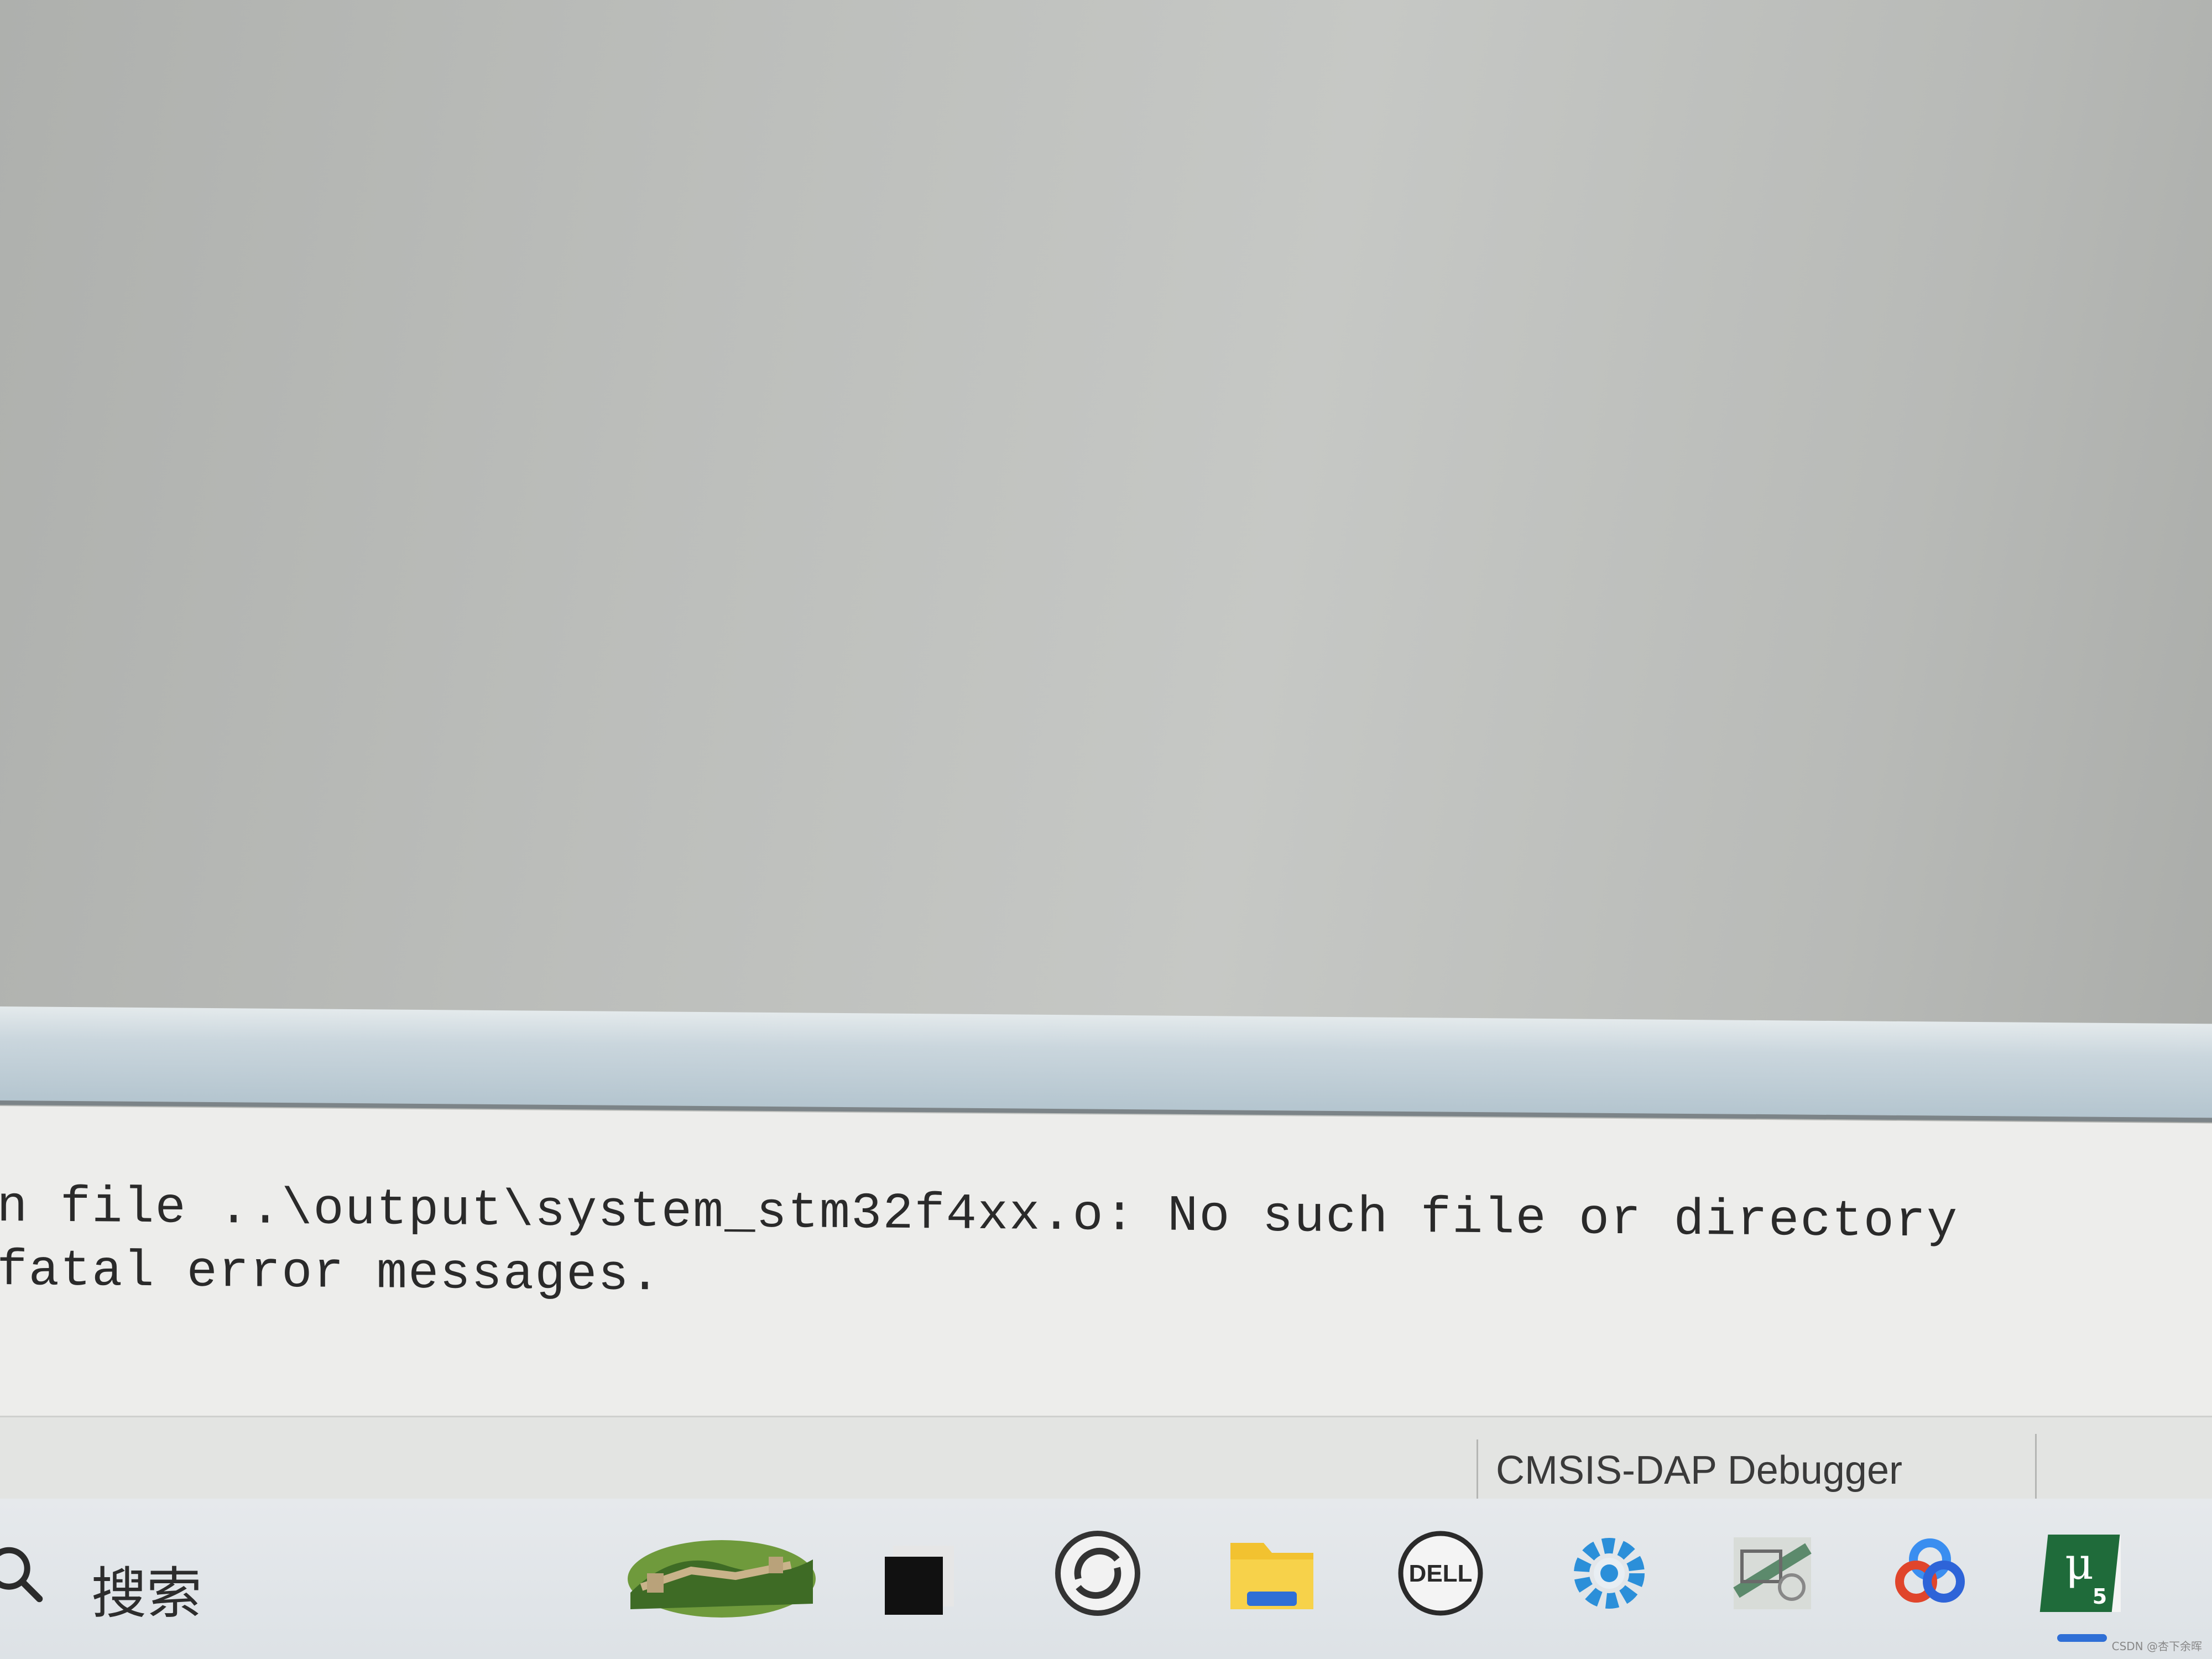 The width and height of the screenshot is (2212, 1659). I want to click on search-icon, so click(22, 1575).